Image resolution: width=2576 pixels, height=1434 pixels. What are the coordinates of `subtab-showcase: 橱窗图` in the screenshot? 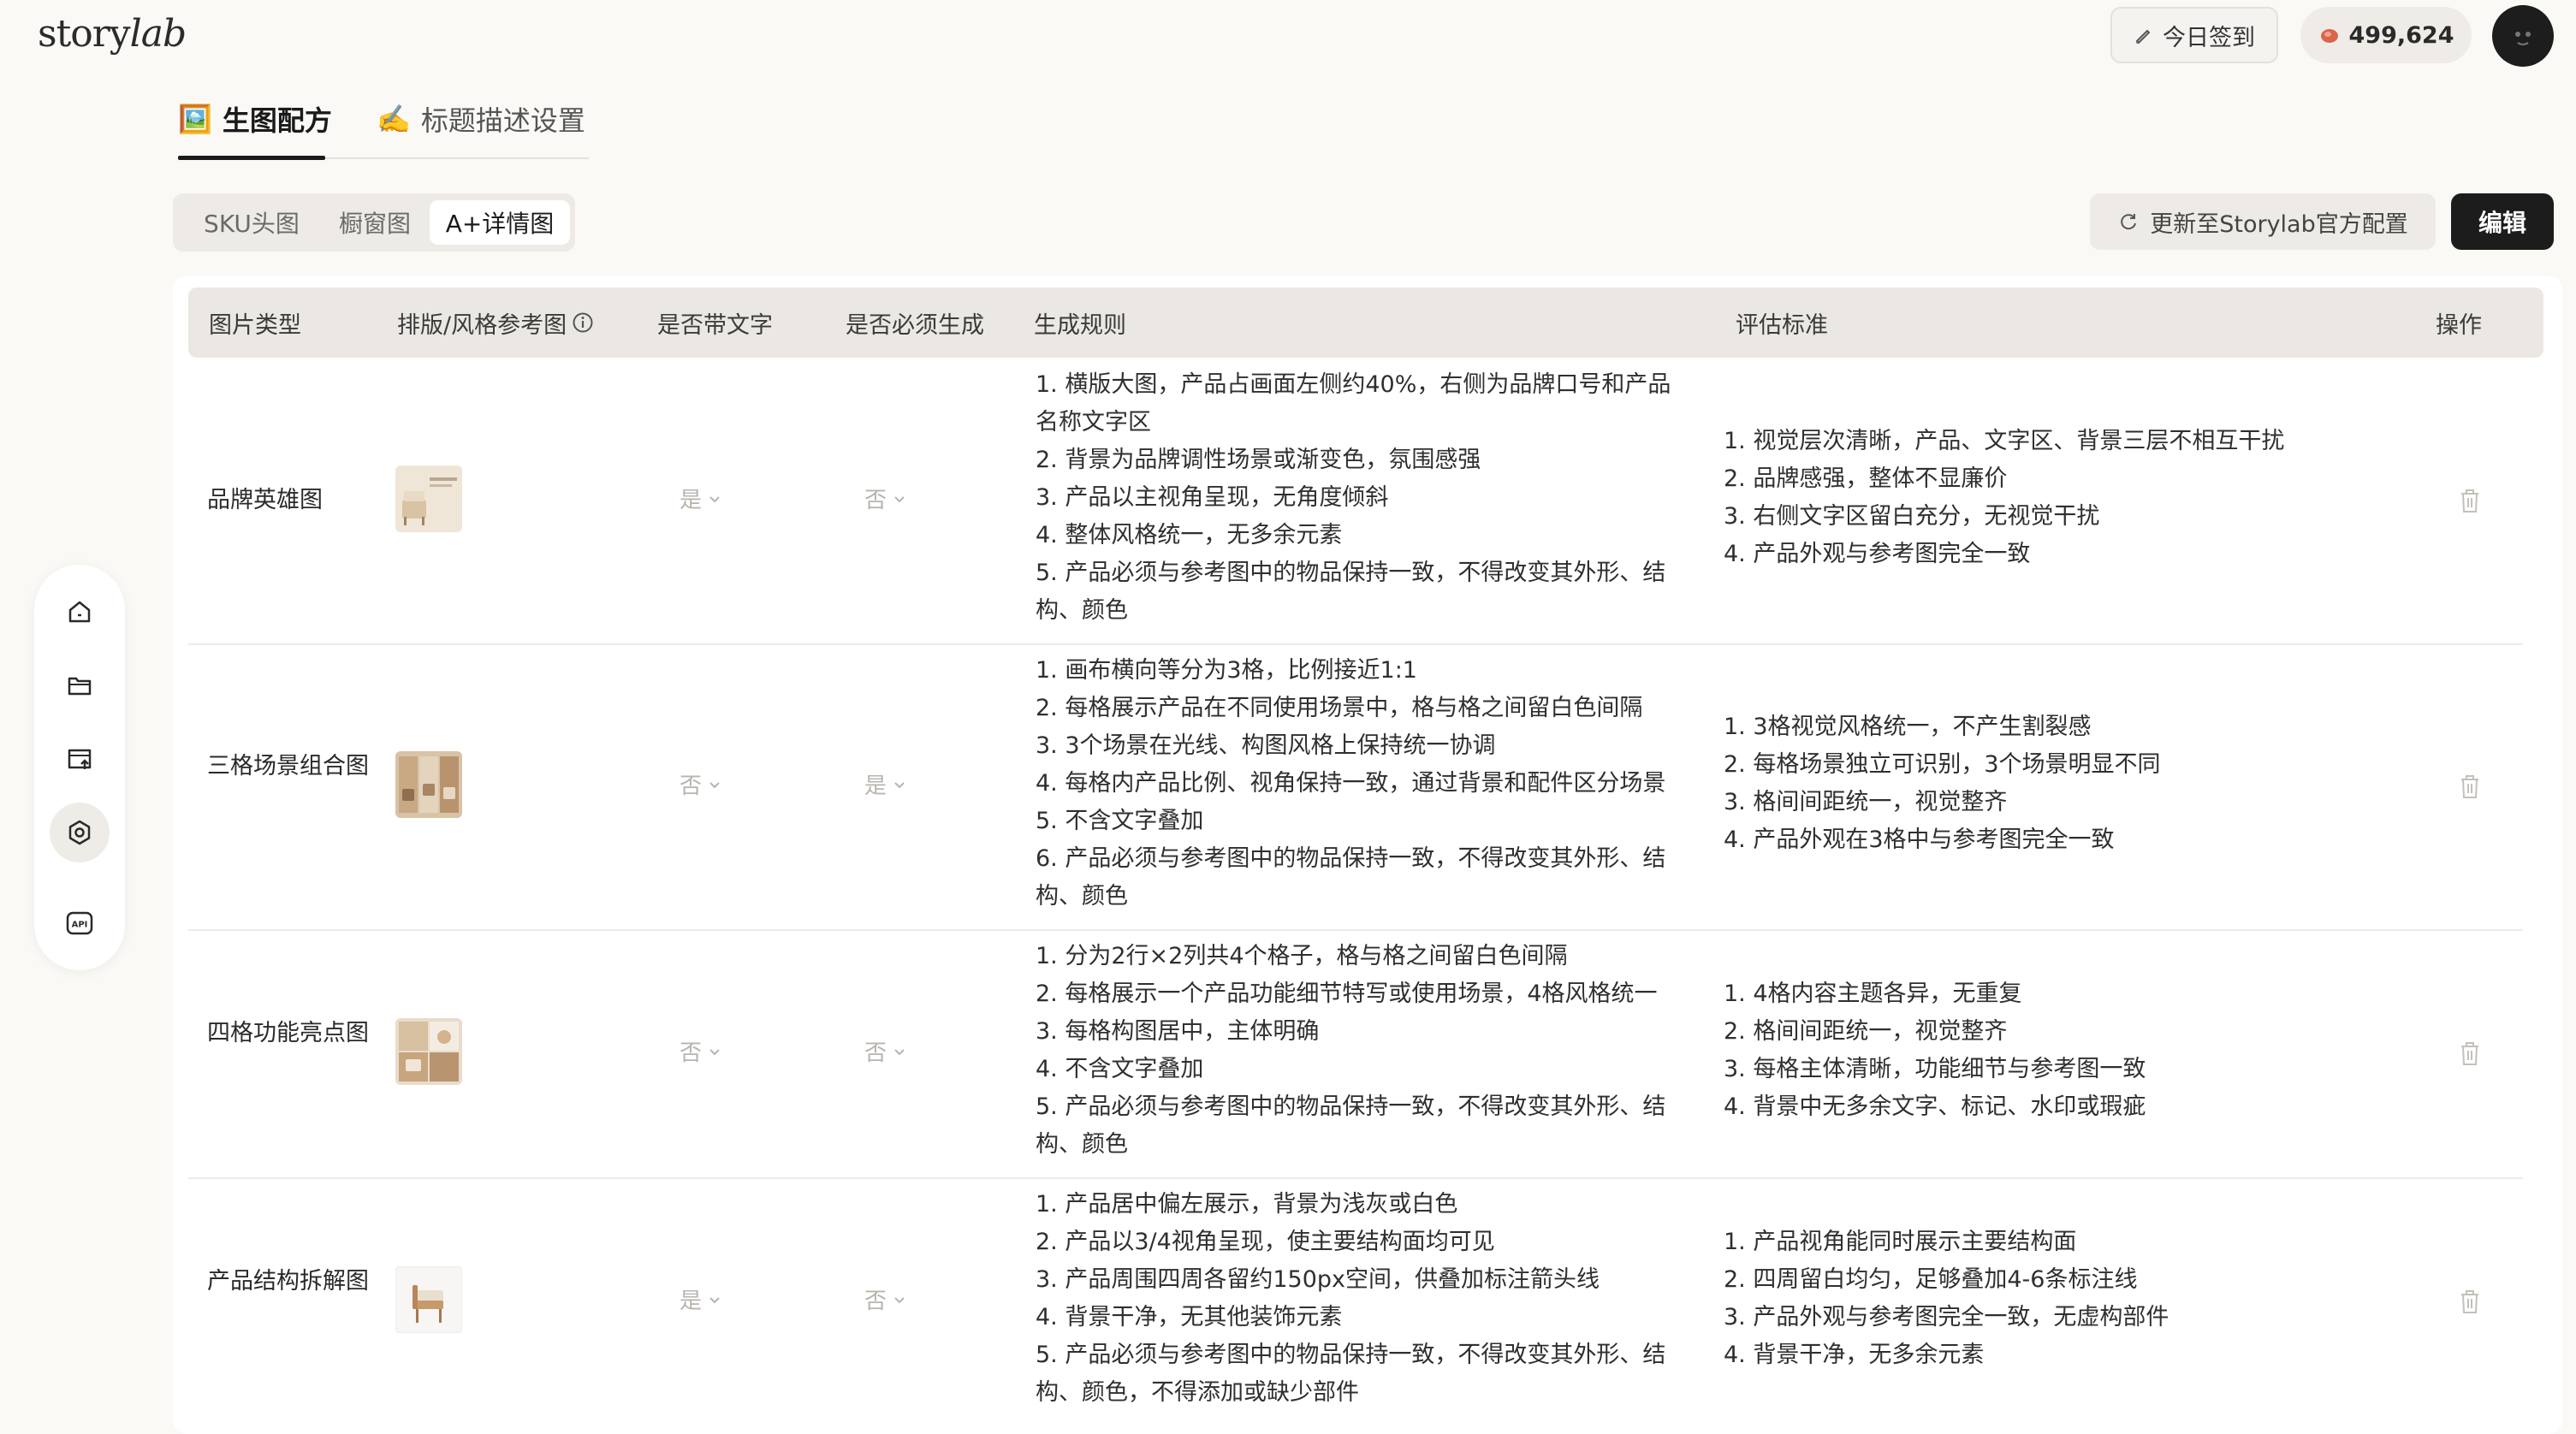 It's located at (375, 223).